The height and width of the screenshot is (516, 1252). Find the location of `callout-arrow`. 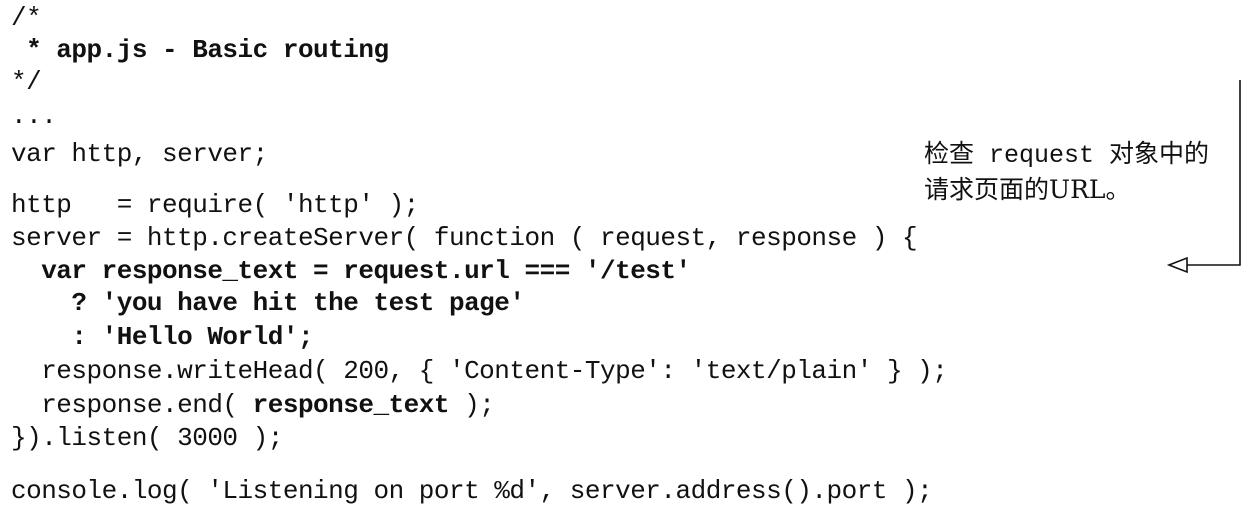

callout-arrow is located at coordinates (1203, 177).